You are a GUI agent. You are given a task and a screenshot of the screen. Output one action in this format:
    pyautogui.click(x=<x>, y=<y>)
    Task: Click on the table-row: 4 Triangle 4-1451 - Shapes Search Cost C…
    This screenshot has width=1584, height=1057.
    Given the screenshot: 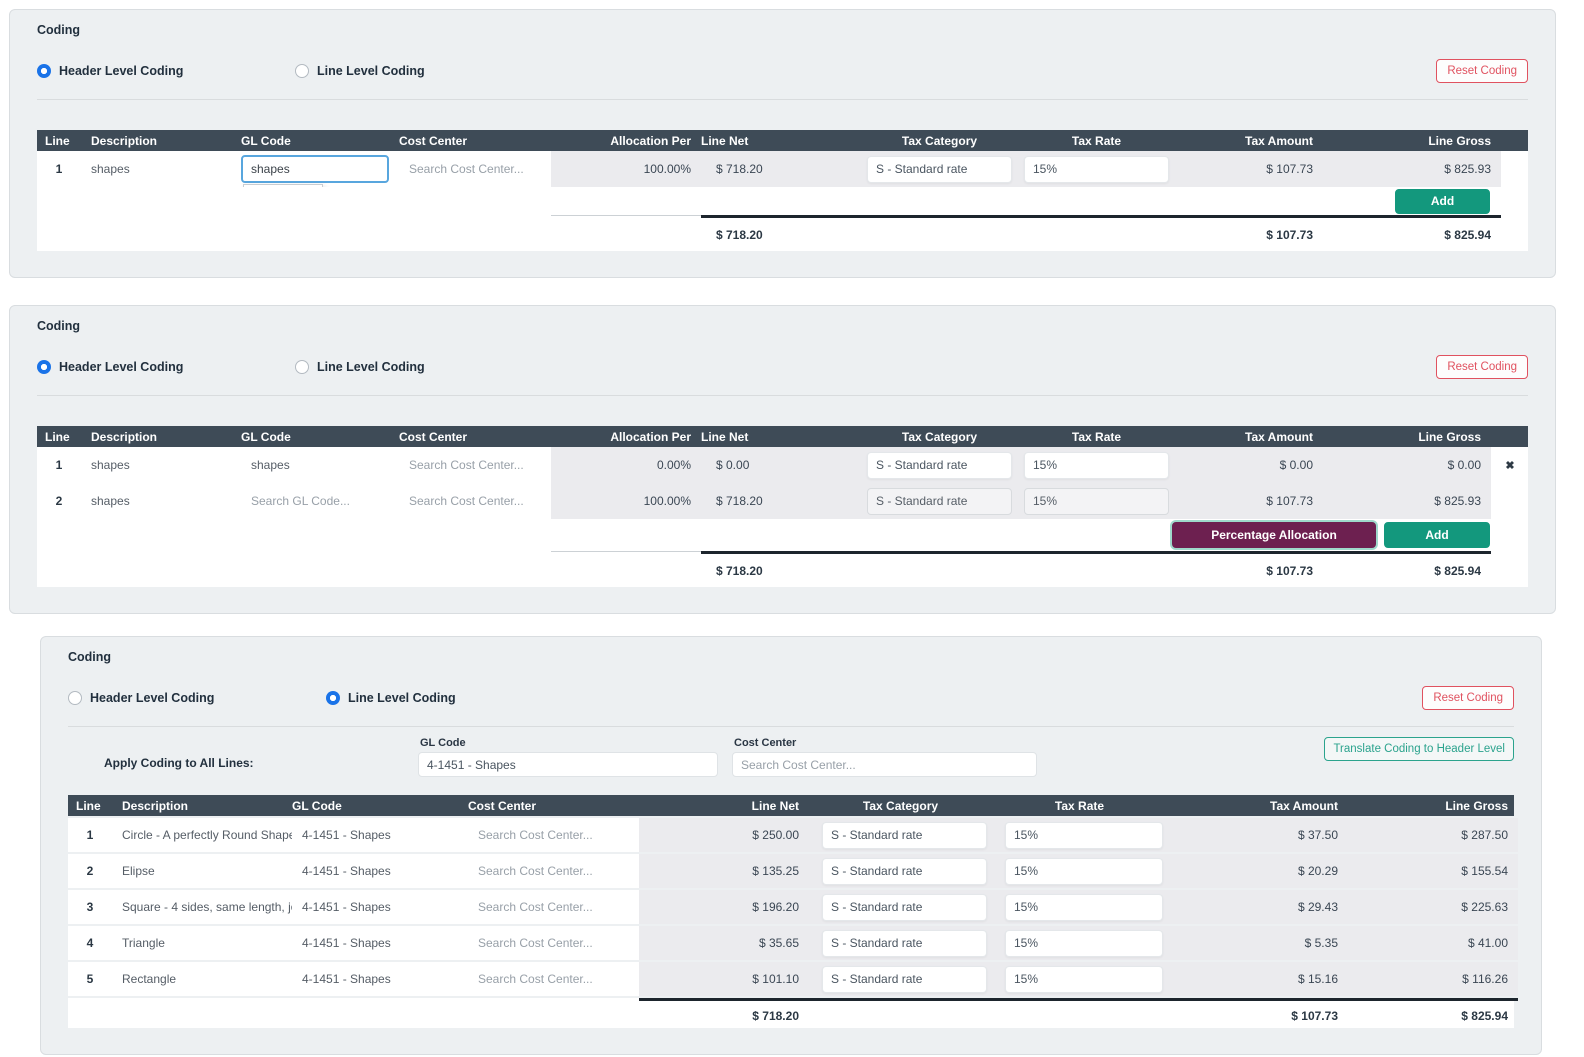 What is the action you would take?
    pyautogui.click(x=793, y=943)
    